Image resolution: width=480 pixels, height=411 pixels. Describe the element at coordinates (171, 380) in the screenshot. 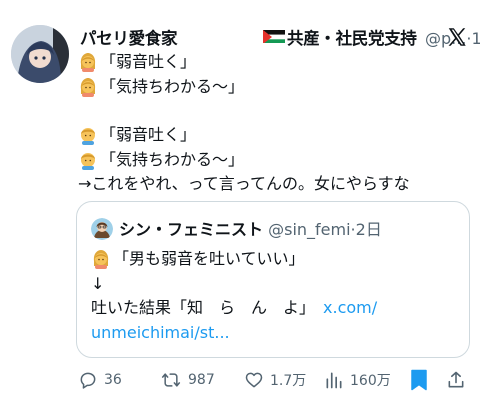

I see `repost-icon` at that location.